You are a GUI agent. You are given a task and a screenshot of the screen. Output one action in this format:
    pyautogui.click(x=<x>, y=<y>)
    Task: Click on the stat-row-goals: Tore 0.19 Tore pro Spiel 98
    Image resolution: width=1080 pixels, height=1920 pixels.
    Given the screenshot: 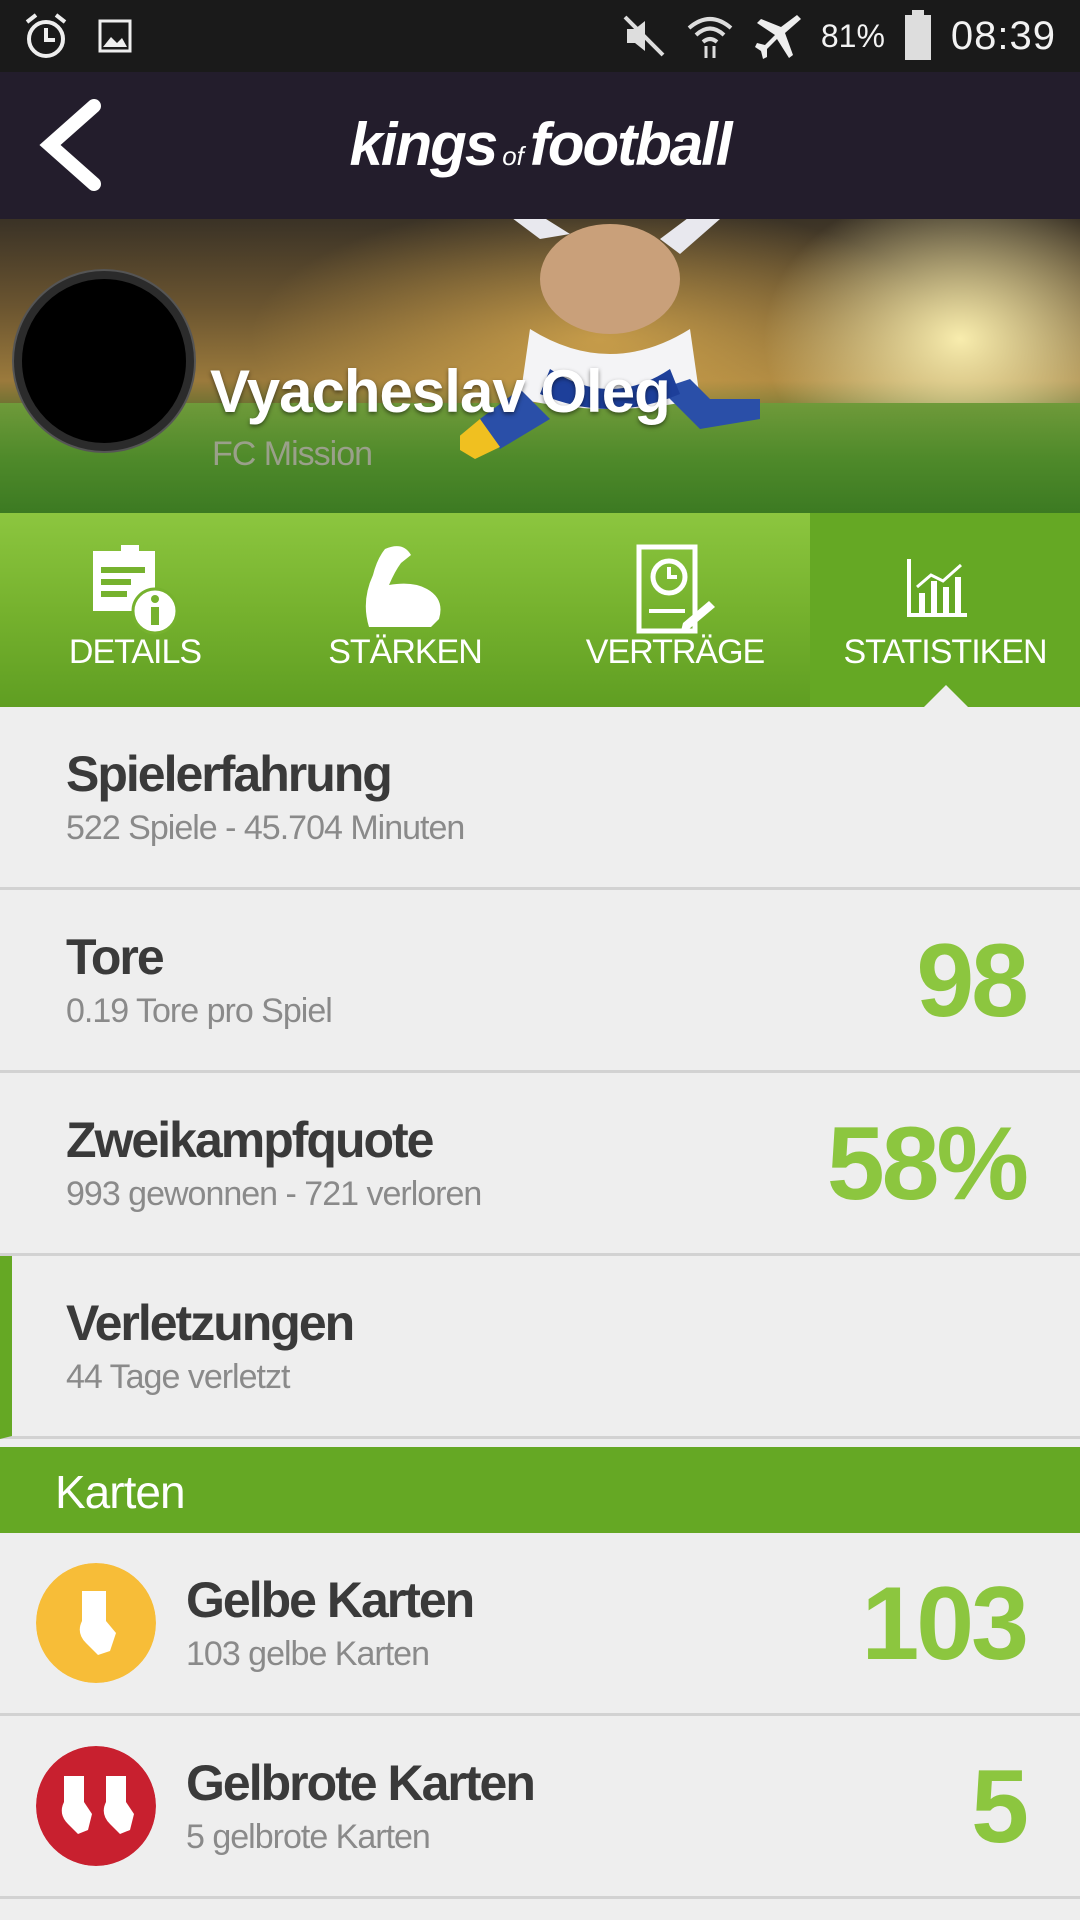 What is the action you would take?
    pyautogui.click(x=540, y=981)
    